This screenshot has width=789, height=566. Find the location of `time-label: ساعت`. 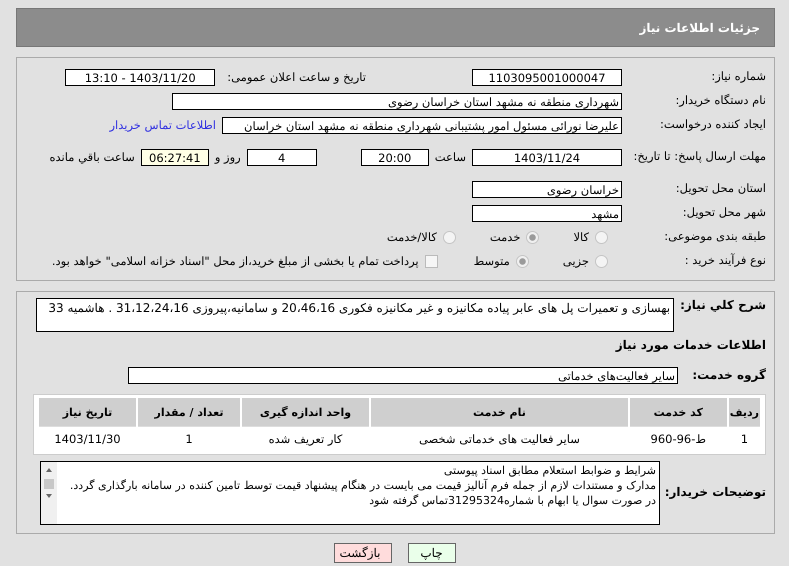

time-label: ساعت is located at coordinates (450, 157).